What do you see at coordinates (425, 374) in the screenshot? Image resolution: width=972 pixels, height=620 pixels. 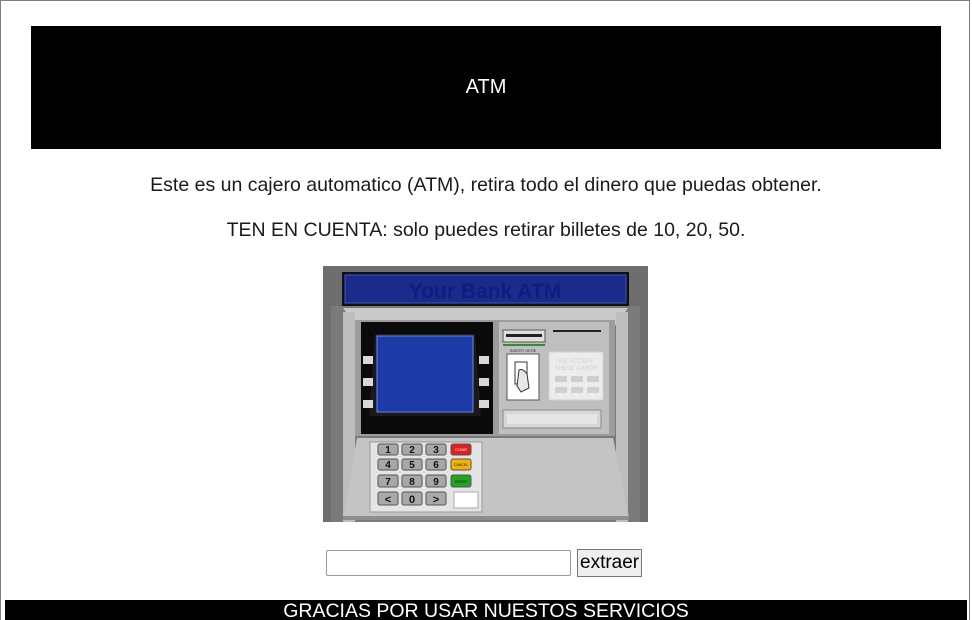 I see `atm-screen` at bounding box center [425, 374].